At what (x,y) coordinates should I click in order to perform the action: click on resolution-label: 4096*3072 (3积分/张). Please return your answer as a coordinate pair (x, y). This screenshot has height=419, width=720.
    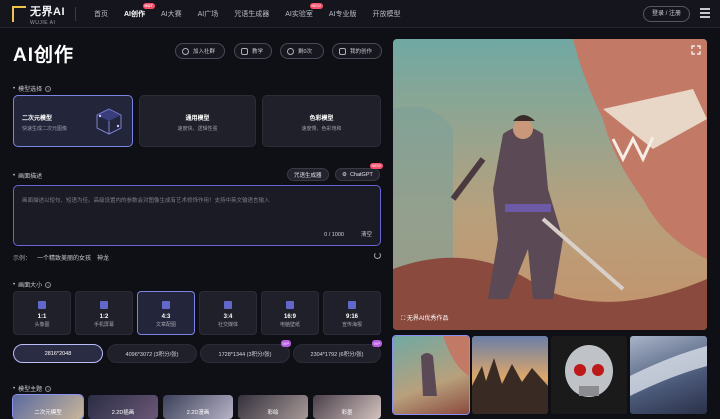
    Looking at the image, I should click on (152, 354).